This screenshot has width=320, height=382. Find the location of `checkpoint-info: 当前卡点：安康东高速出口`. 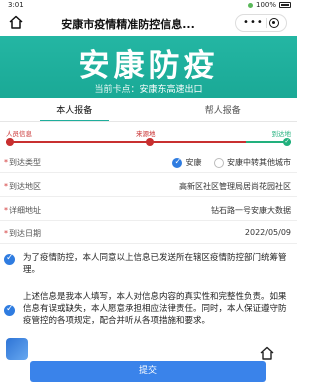

checkpoint-info: 当前卡点：安康东高速出口 is located at coordinates (148, 88).